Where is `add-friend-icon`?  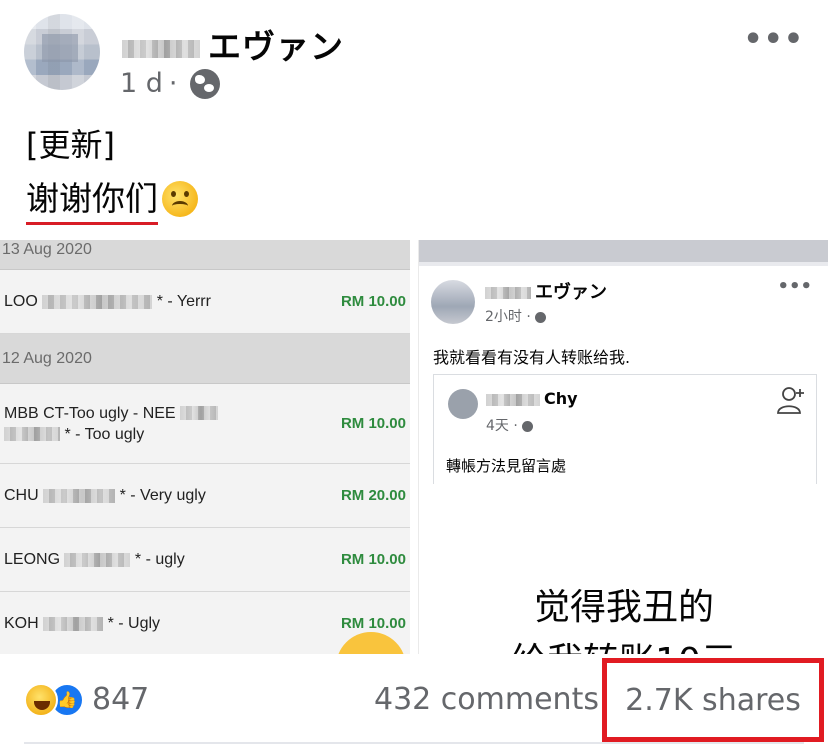
add-friend-icon is located at coordinates (790, 400).